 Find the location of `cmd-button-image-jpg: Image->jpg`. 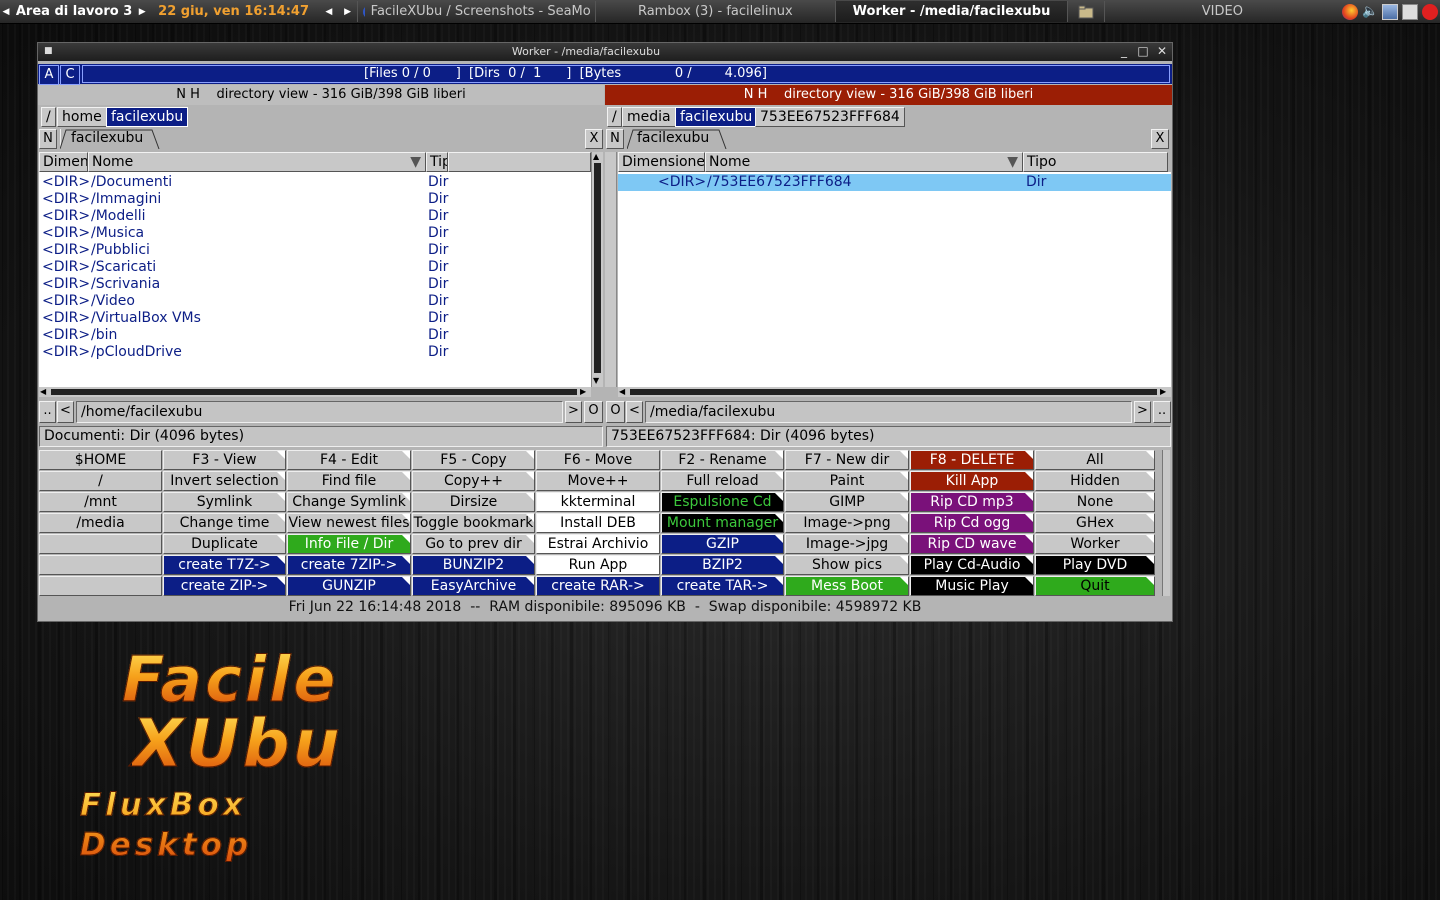

cmd-button-image-jpg: Image->jpg is located at coordinates (847, 544).